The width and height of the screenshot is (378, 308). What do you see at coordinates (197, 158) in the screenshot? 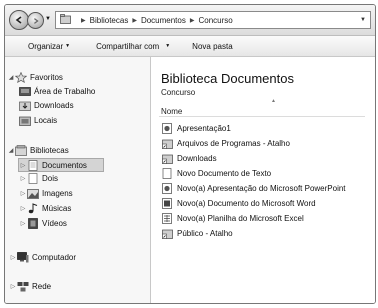
I see `file-name: Downloads` at bounding box center [197, 158].